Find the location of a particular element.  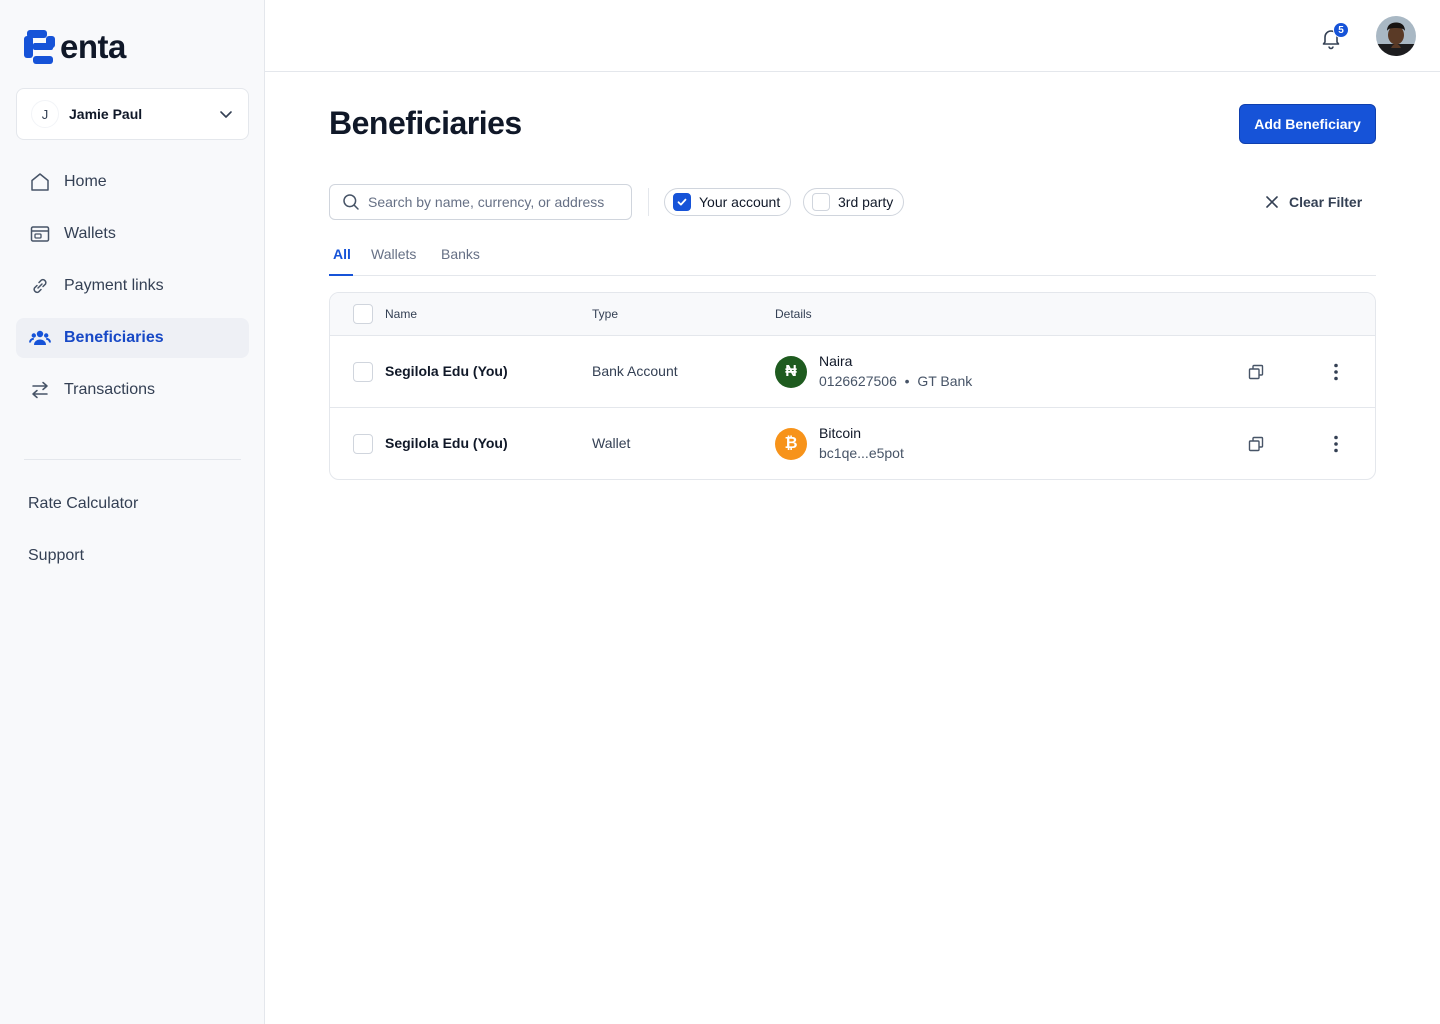

filter-label: 3rd party is located at coordinates (866, 202).